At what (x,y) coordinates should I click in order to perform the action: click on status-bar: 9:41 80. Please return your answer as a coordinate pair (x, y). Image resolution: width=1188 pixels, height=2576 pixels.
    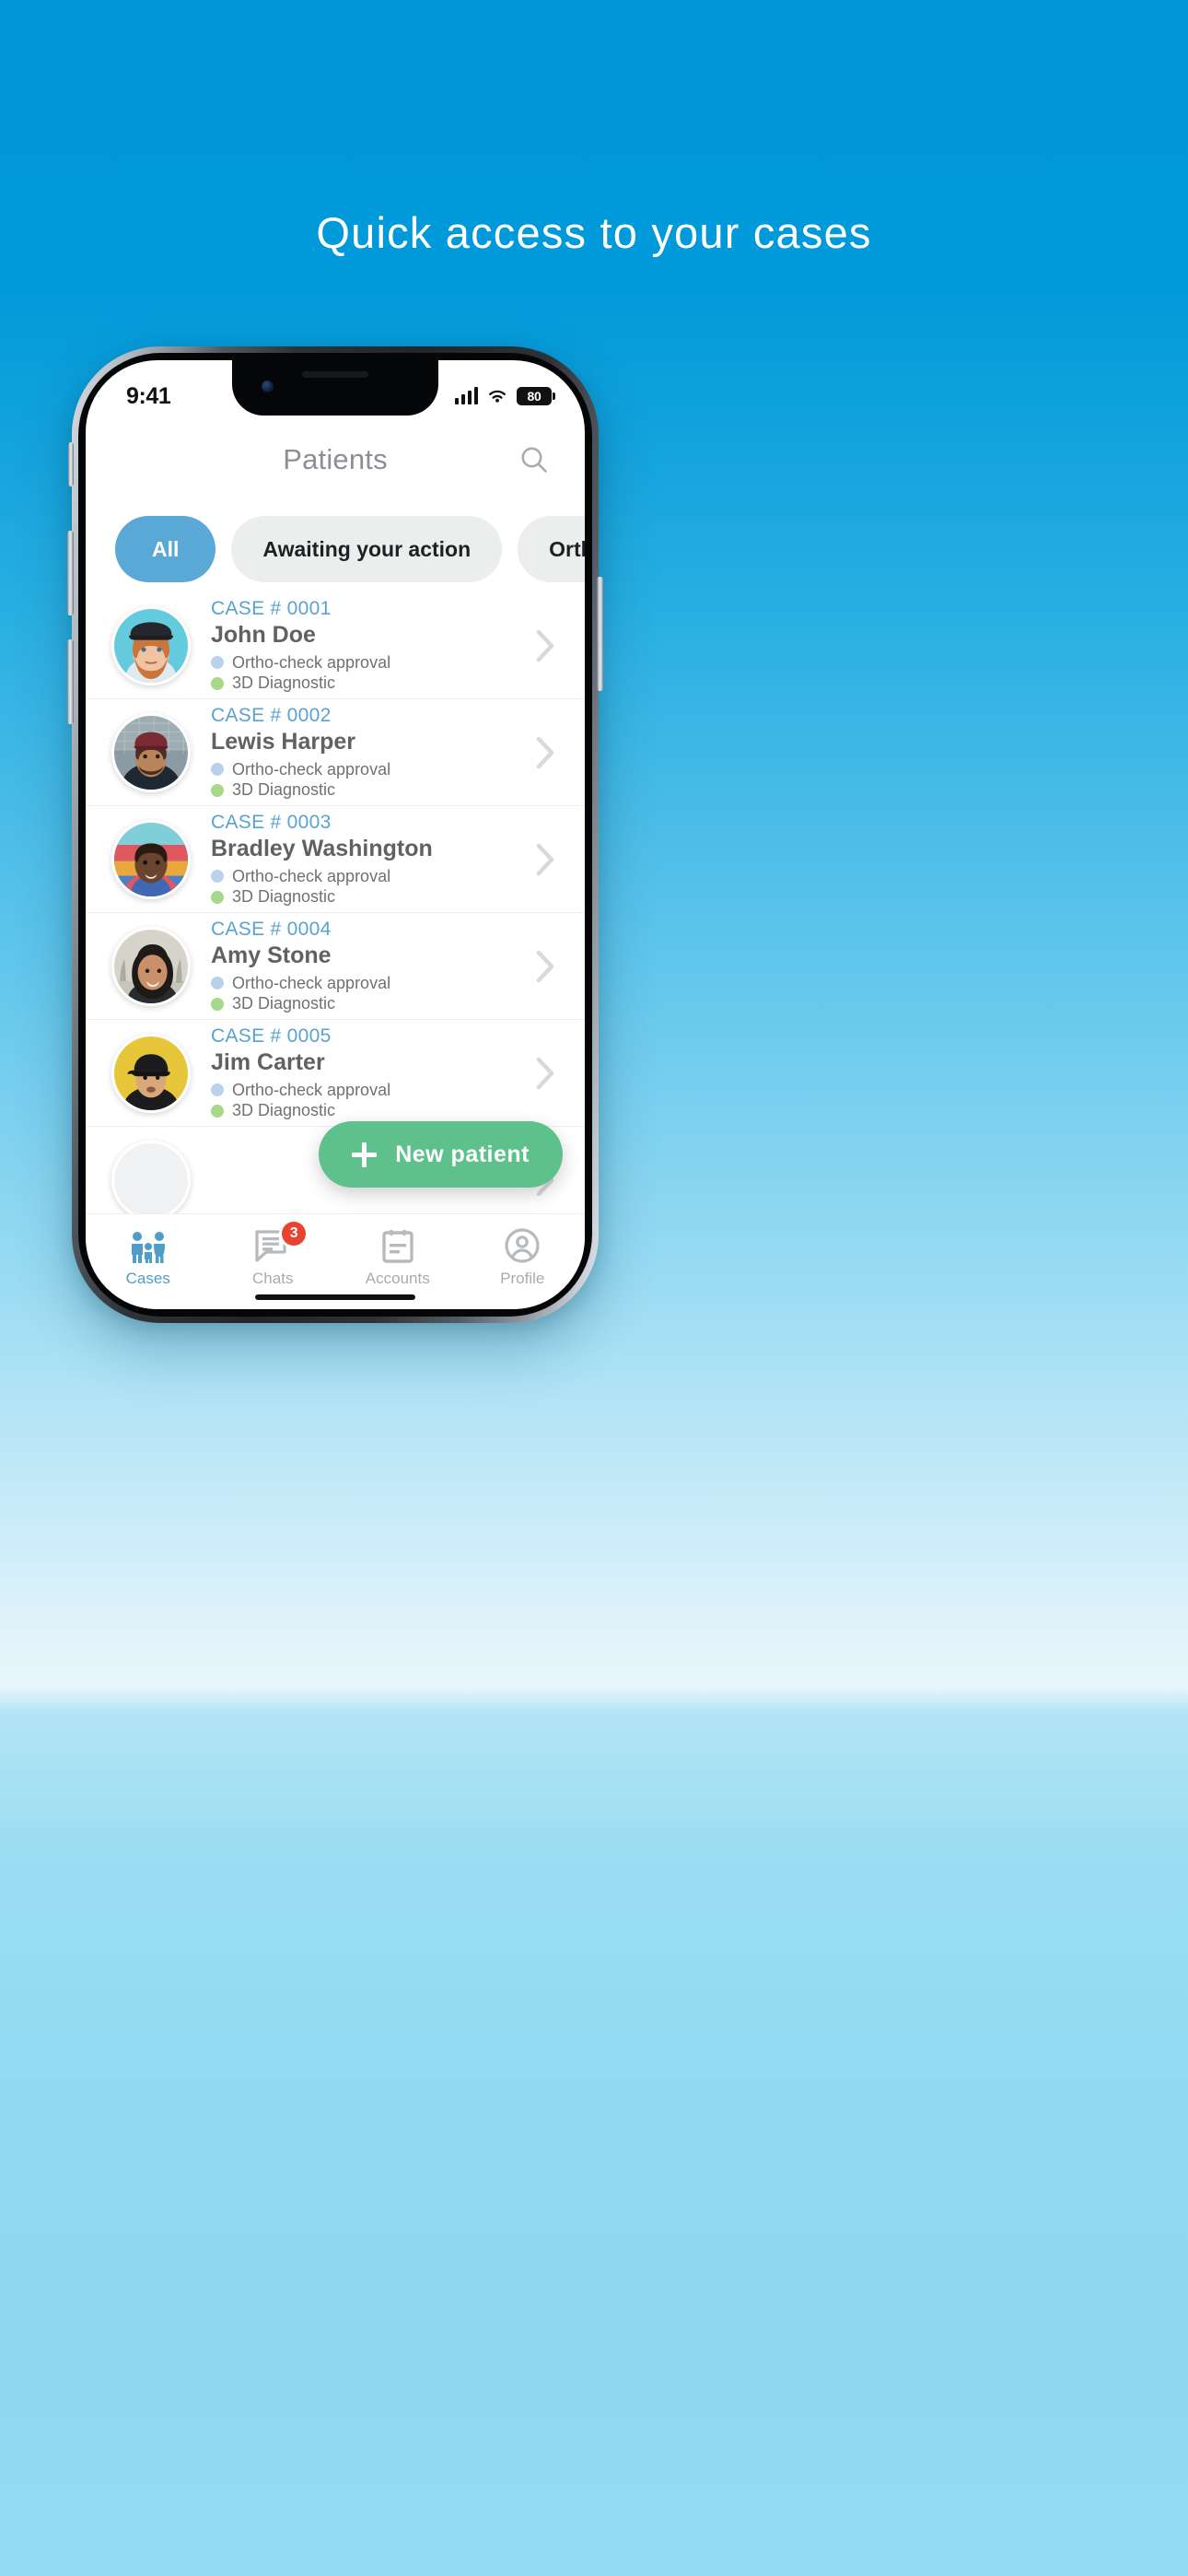
    Looking at the image, I should click on (335, 388).